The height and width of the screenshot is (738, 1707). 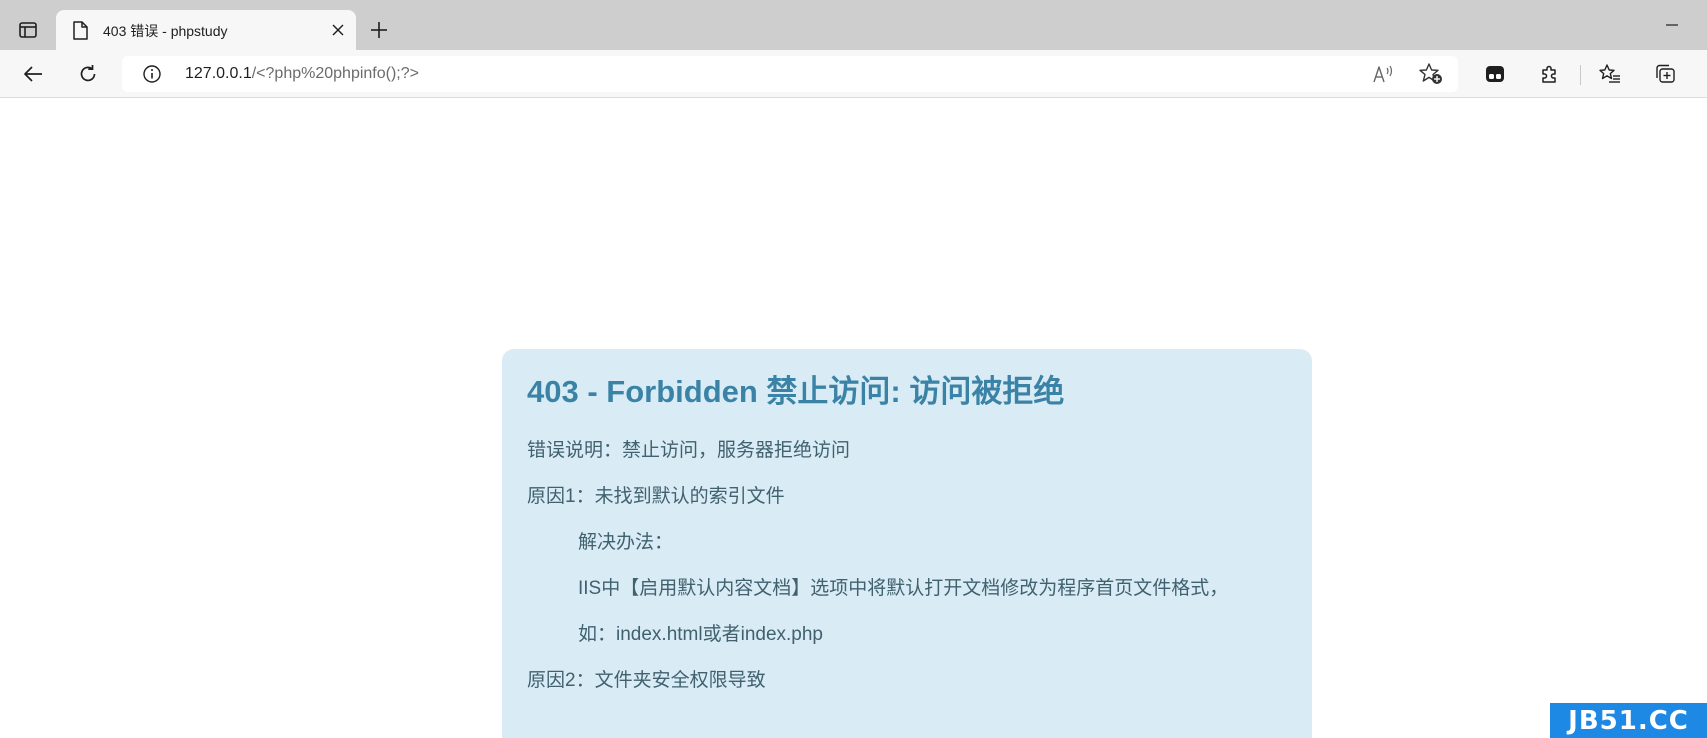 I want to click on watermark-logo: JB51.CC, so click(x=1628, y=720).